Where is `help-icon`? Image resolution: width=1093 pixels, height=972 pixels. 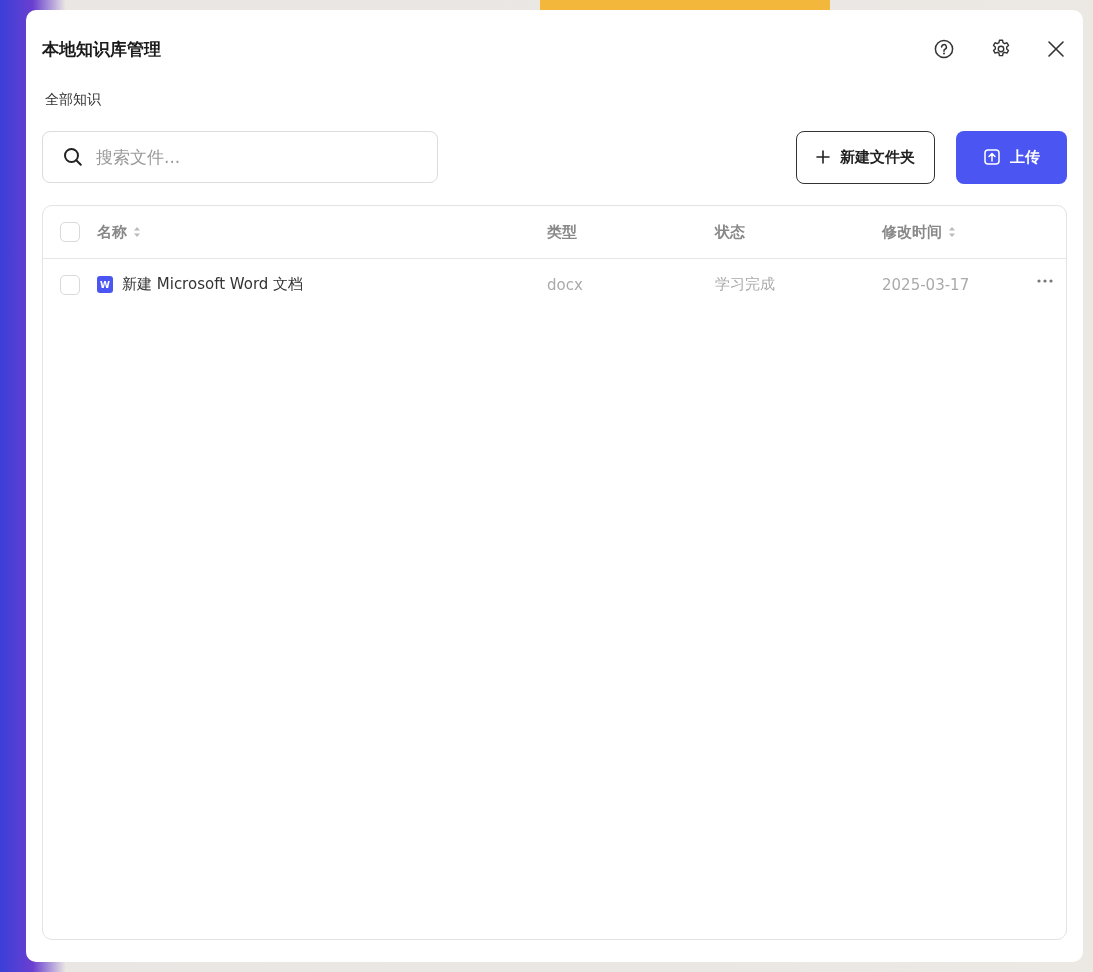 help-icon is located at coordinates (944, 49).